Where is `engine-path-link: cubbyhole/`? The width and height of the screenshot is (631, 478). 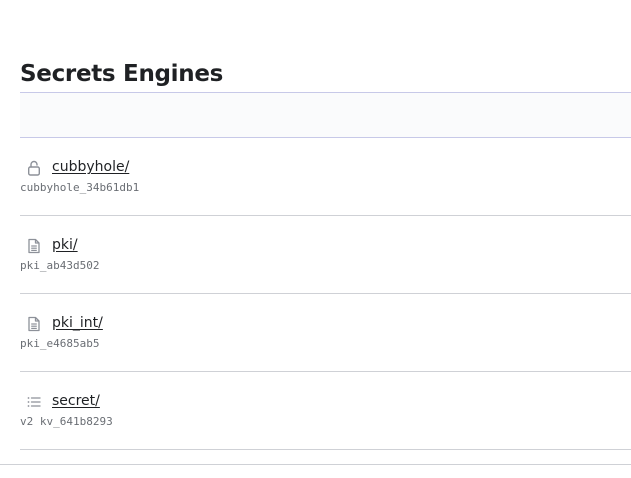
engine-path-link: cubbyhole/ is located at coordinates (90, 167).